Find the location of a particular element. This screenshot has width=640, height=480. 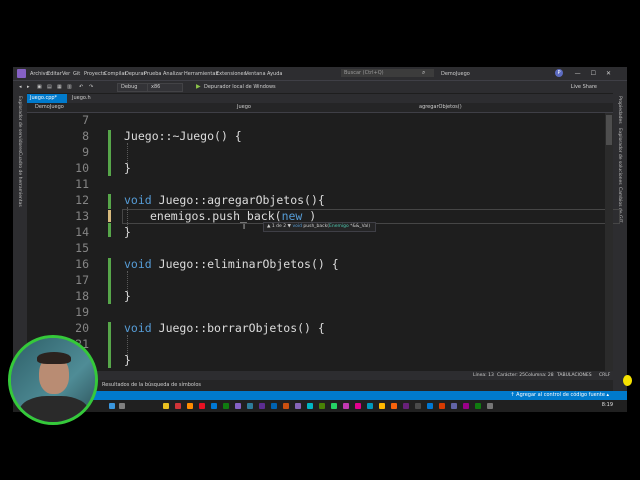

menu-ayuda: Ayuda is located at coordinates (274, 74).